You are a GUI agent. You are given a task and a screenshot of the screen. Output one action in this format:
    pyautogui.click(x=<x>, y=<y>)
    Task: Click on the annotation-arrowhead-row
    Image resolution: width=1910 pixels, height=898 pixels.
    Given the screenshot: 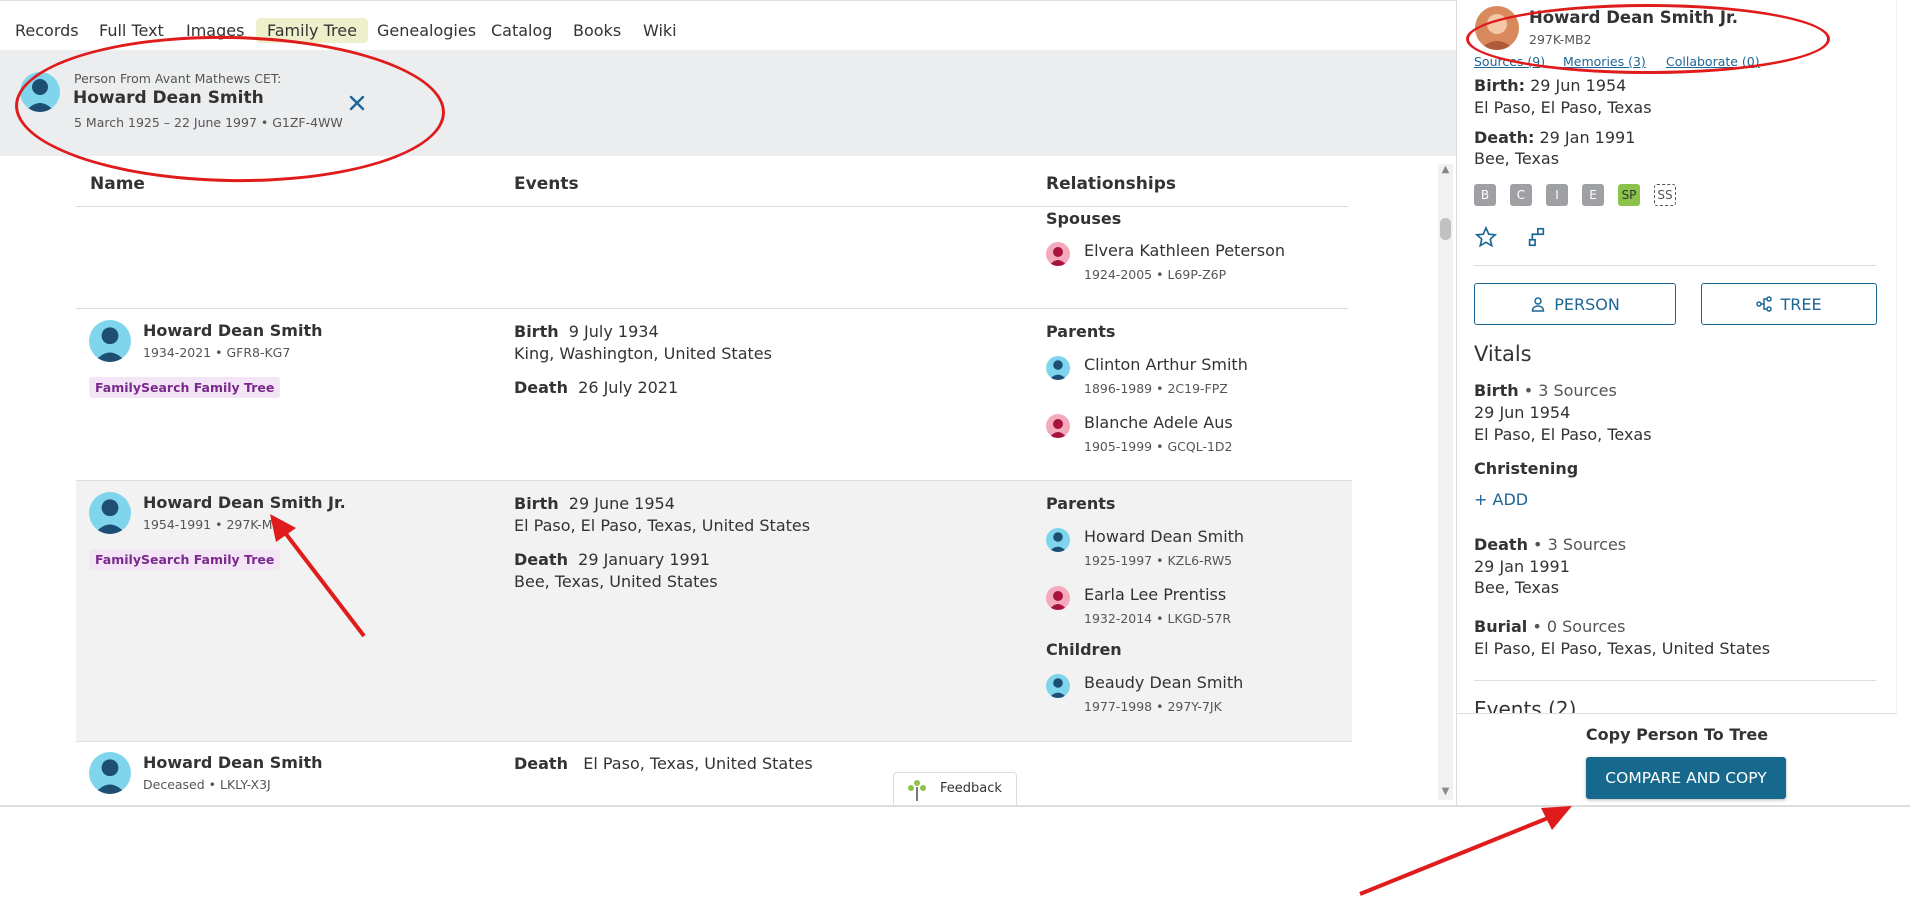 What is the action you would take?
    pyautogui.click(x=283, y=528)
    